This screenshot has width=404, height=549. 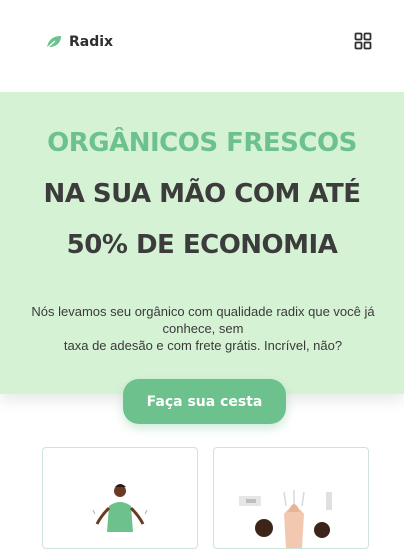 I want to click on menu-button, so click(x=364, y=42).